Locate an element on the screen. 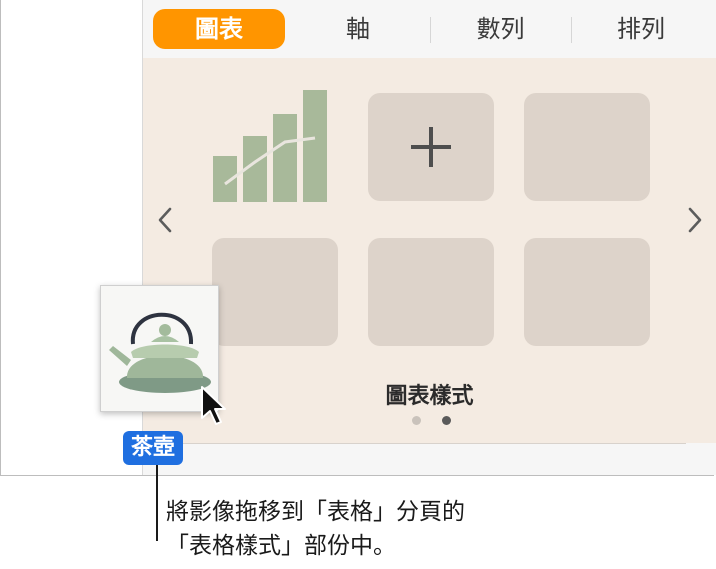  inspector-tab-bar: 圖表 軸 數列 排列 is located at coordinates (429, 29).